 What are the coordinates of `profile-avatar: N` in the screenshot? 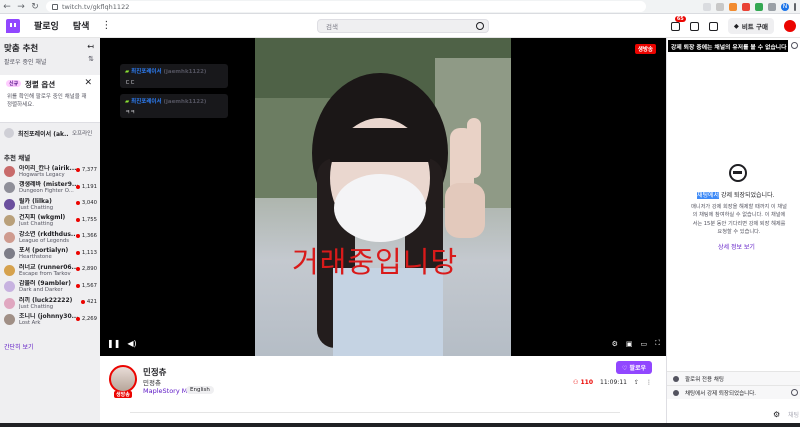 It's located at (785, 6).